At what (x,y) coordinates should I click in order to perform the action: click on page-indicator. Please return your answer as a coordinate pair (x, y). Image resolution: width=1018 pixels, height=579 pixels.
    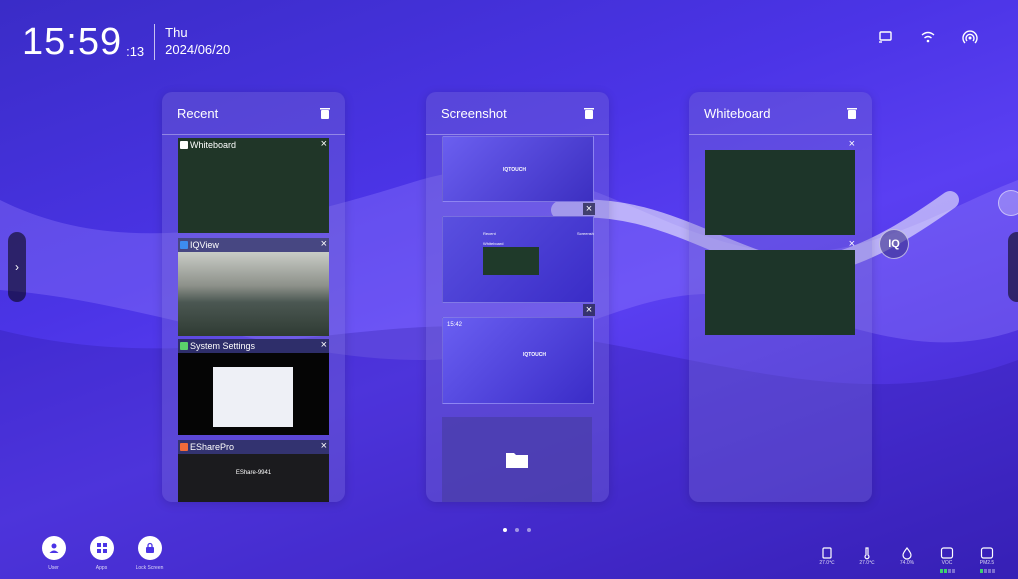
    Looking at the image, I should click on (517, 530).